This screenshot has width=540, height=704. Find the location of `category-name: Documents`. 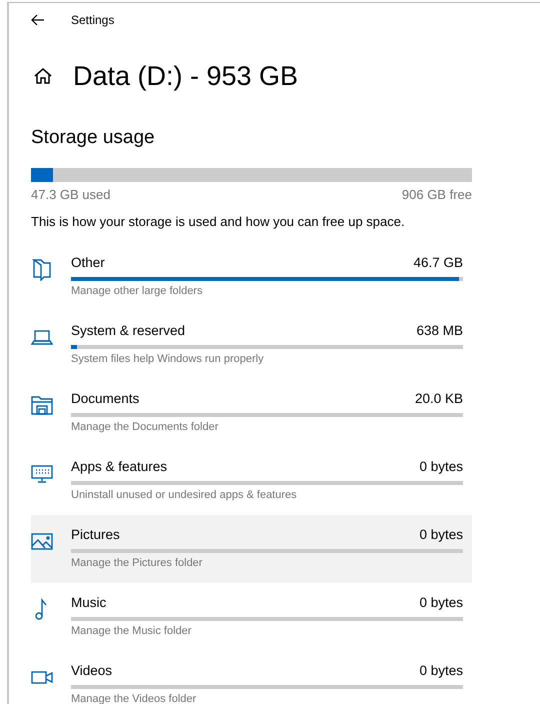

category-name: Documents is located at coordinates (105, 399).